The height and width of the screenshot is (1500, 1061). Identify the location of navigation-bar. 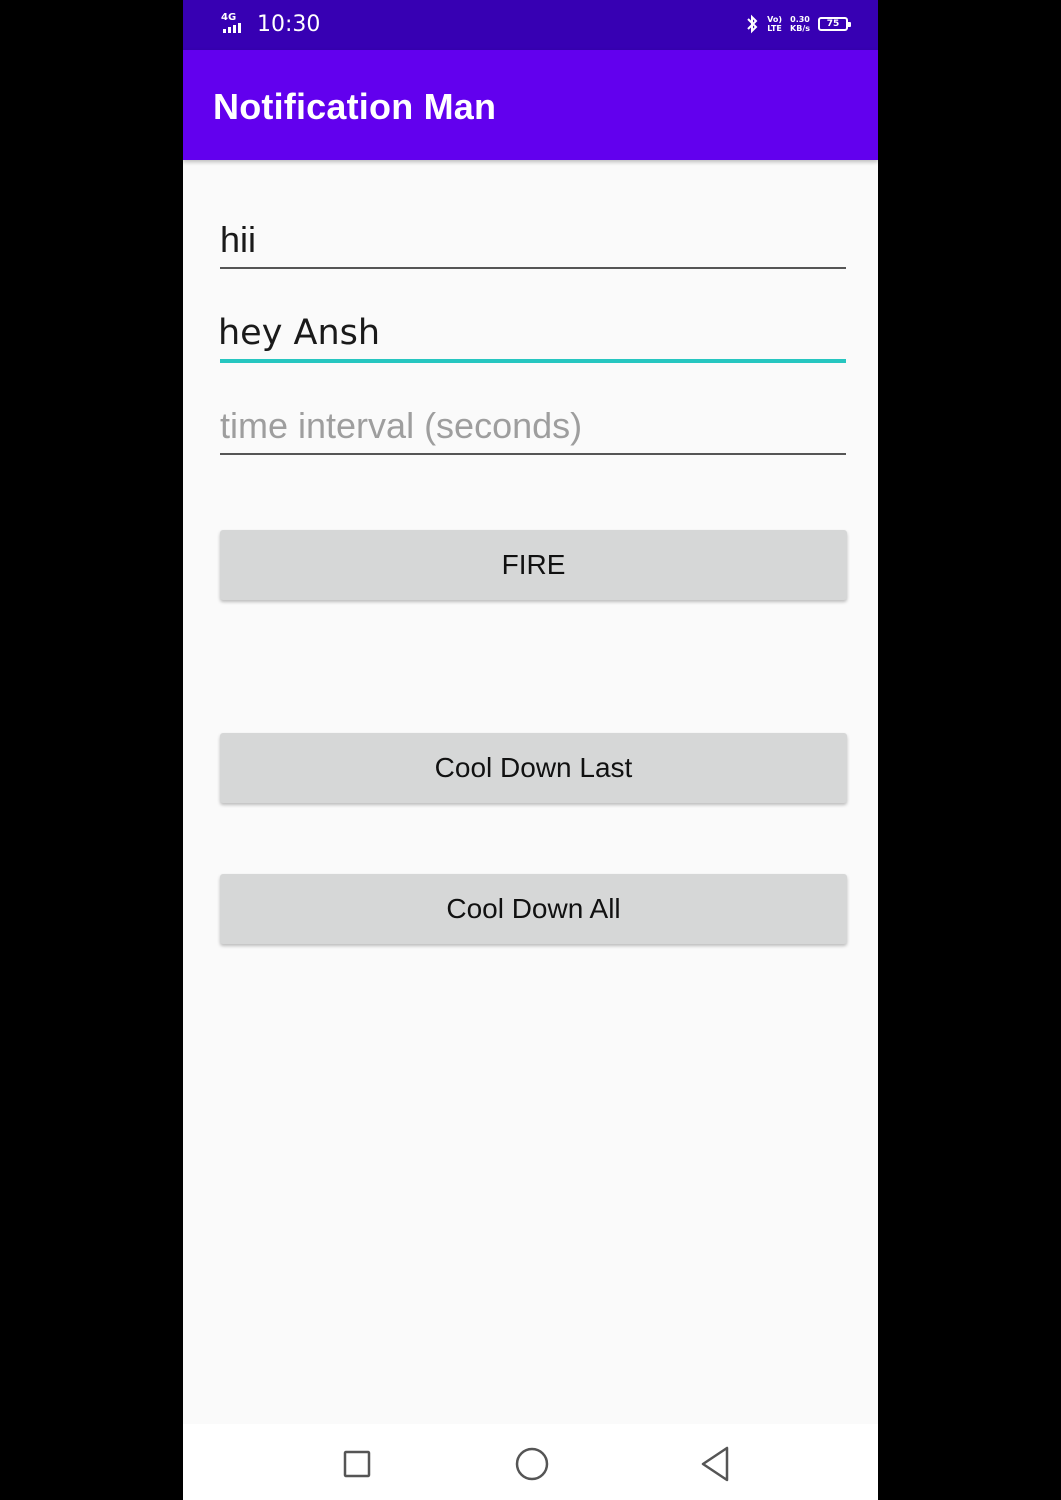
(530, 1462).